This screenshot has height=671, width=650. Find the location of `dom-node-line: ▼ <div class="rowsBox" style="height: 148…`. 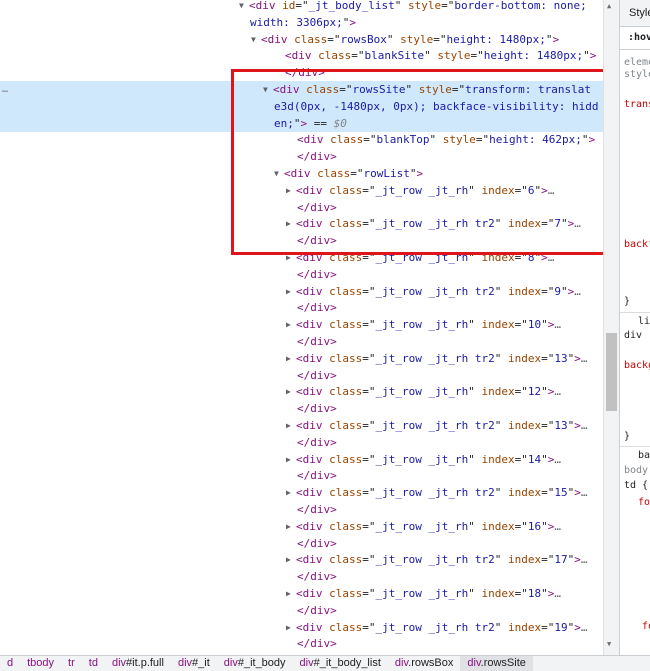

dom-node-line: ▼ <div class="rowsBox" style="height: 148… is located at coordinates (301, 39).